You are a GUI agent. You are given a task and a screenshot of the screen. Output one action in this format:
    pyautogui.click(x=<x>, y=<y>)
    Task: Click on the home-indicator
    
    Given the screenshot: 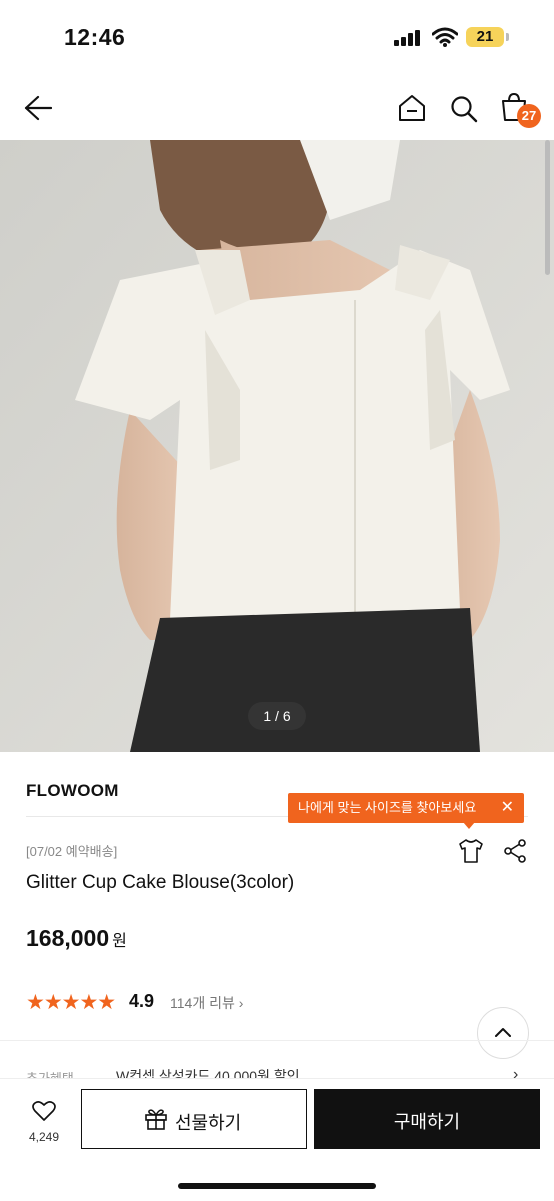 What is the action you would take?
    pyautogui.click(x=277, y=1186)
    